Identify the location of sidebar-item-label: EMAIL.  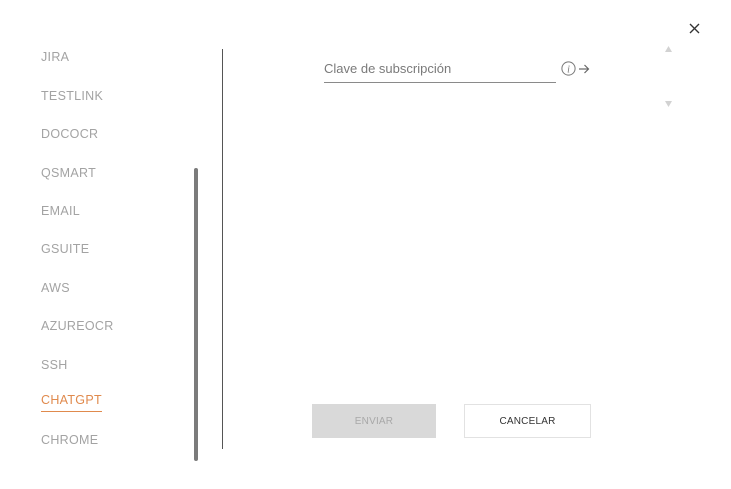
(61, 211).